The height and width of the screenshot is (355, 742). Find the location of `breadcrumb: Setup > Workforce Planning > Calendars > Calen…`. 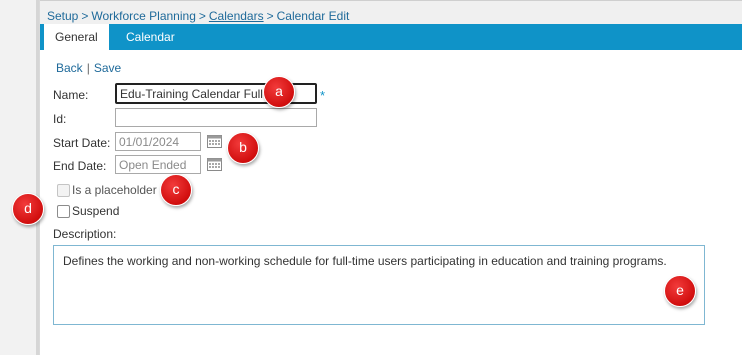

breadcrumb: Setup > Workforce Planning > Calendars > Calen… is located at coordinates (198, 16).